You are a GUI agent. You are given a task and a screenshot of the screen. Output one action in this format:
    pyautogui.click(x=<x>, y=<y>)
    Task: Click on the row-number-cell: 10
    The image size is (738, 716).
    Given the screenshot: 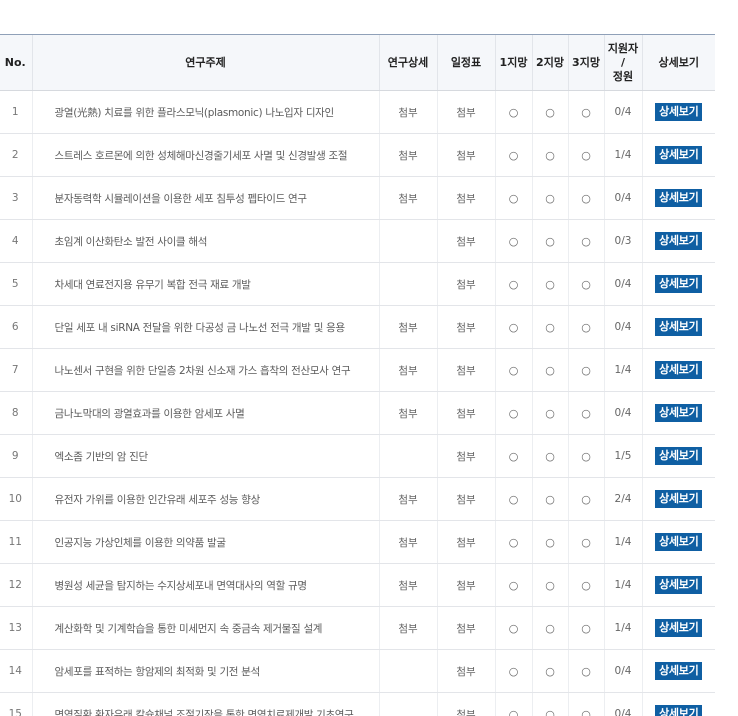 What is the action you would take?
    pyautogui.click(x=16, y=499)
    